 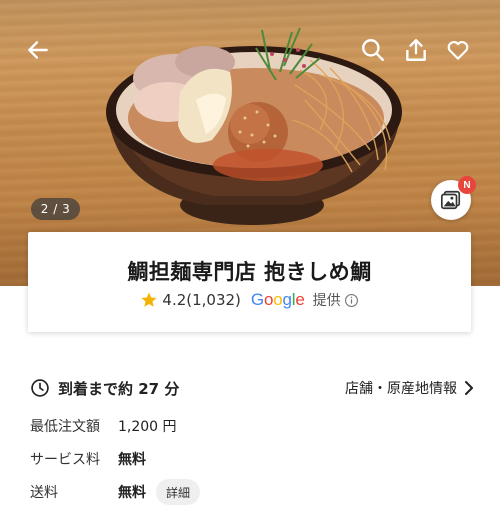 I want to click on search-icon, so click(x=373, y=50).